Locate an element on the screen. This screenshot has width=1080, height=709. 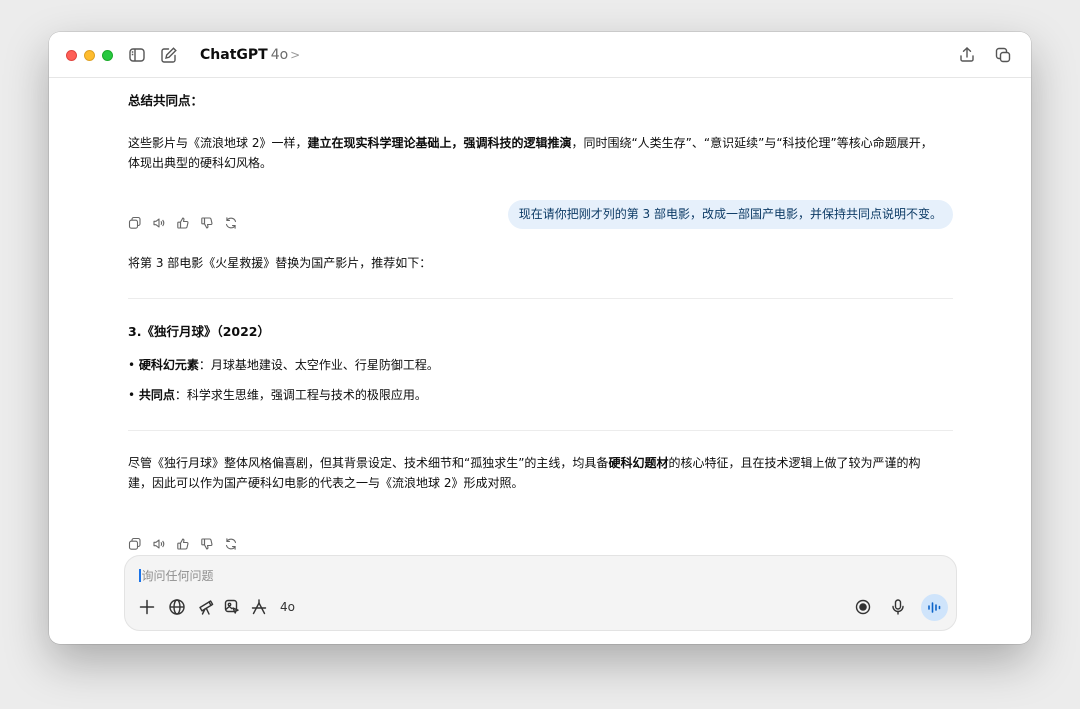
microphone-icon is located at coordinates (898, 607).